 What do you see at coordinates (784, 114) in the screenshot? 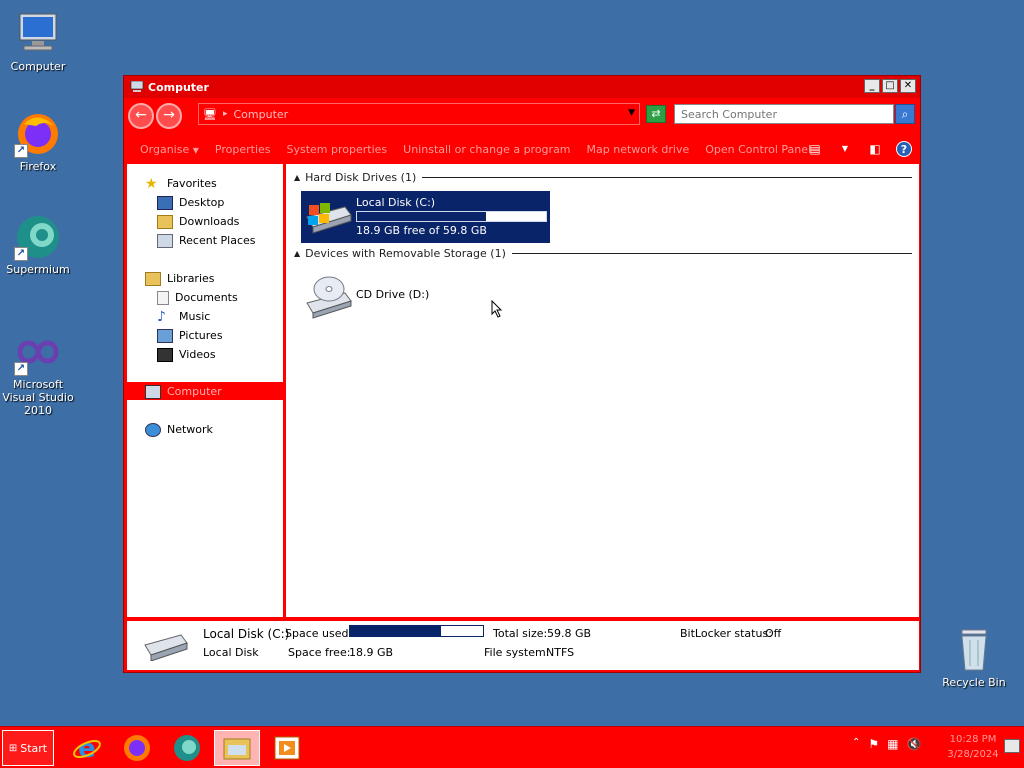
I see `search-input` at bounding box center [784, 114].